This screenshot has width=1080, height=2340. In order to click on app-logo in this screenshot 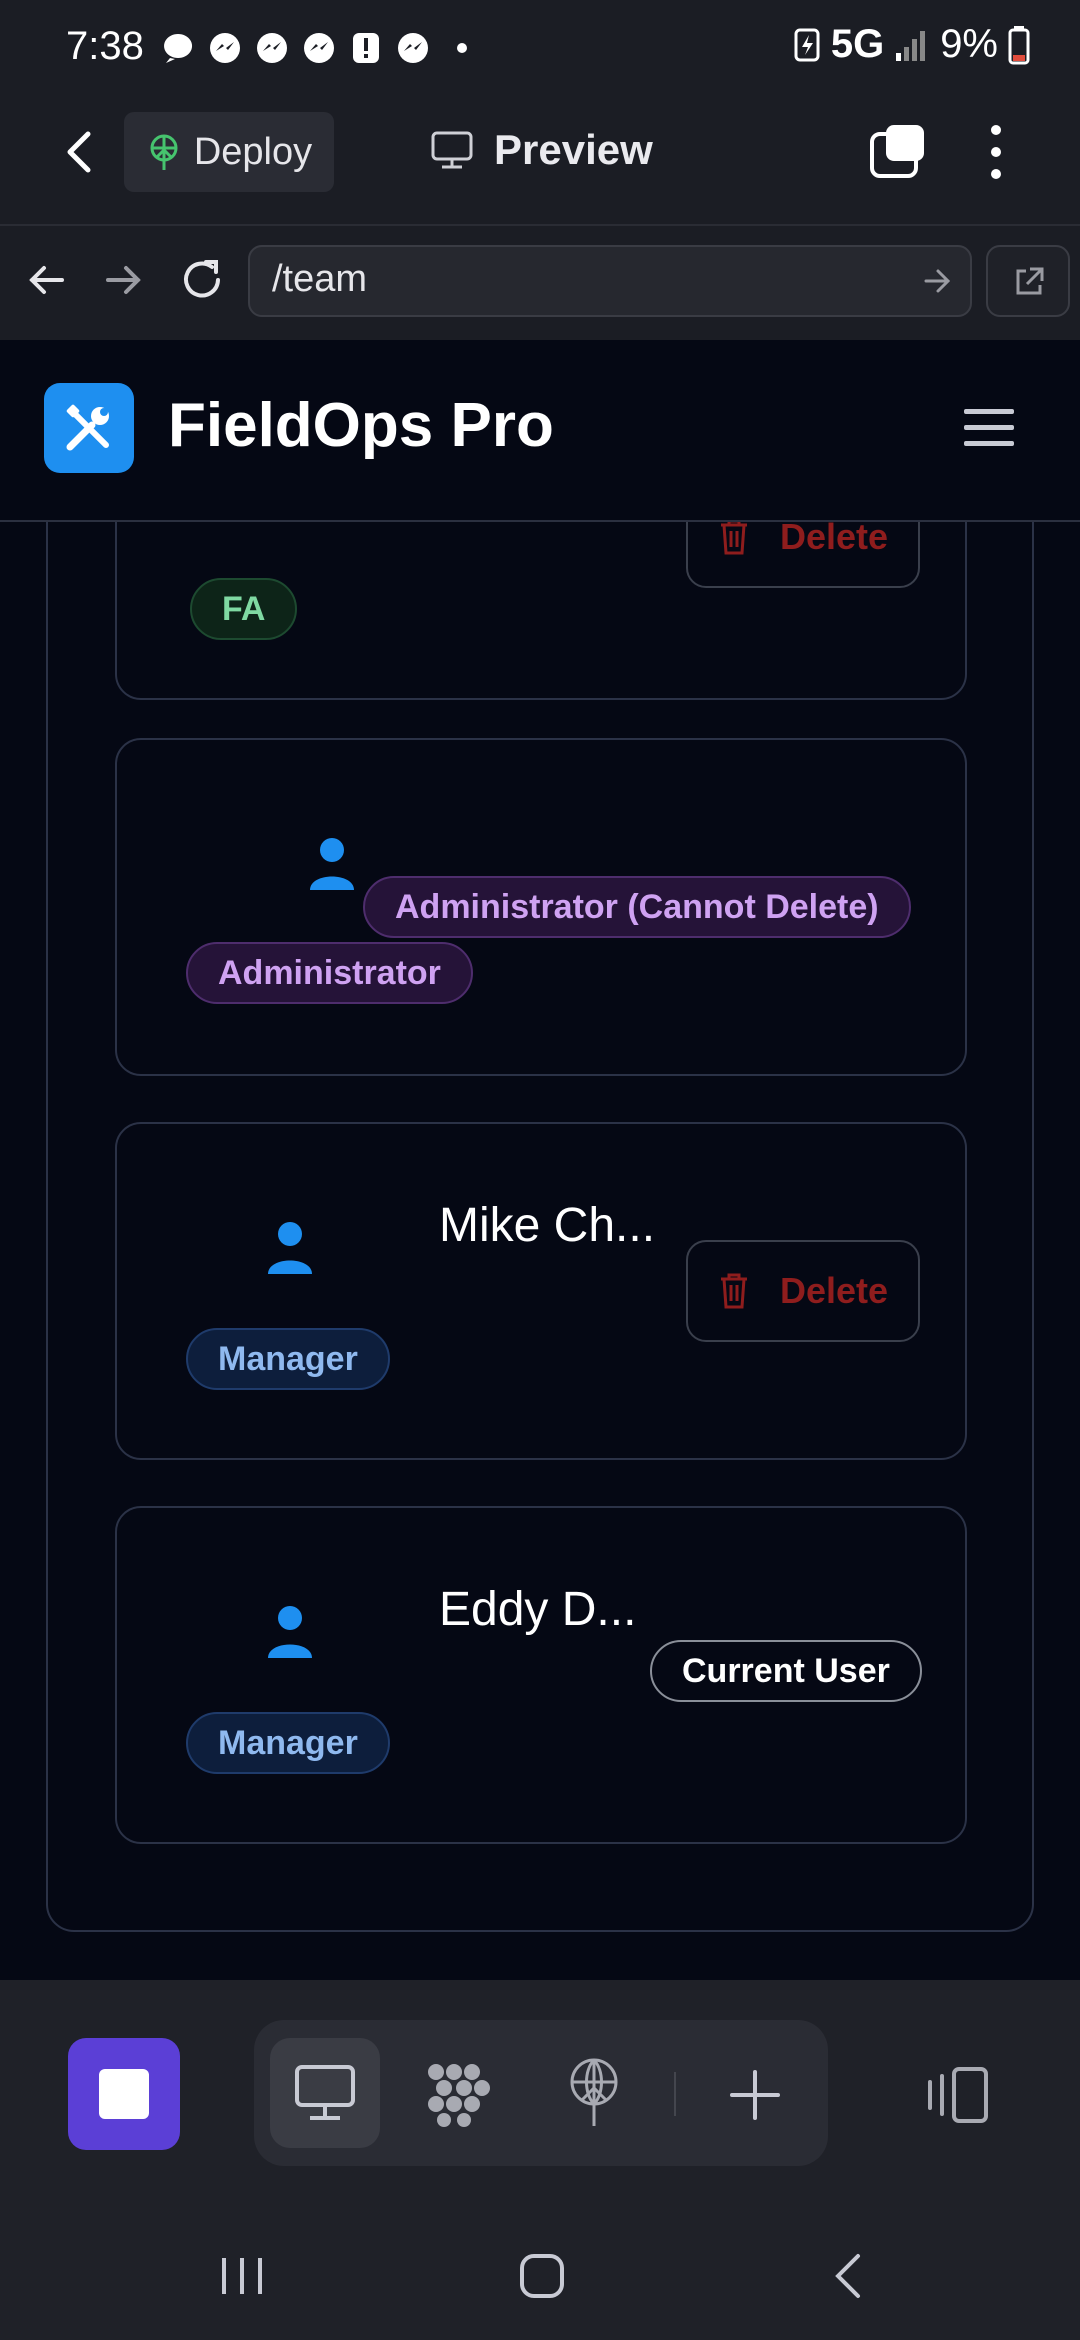, I will do `click(89, 428)`.